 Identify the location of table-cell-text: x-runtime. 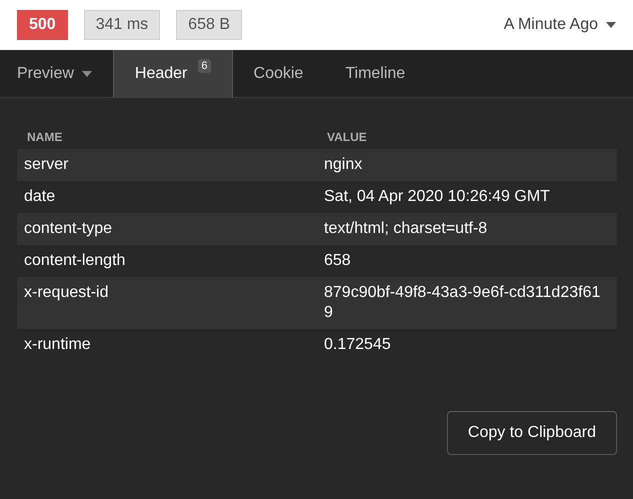
(58, 345).